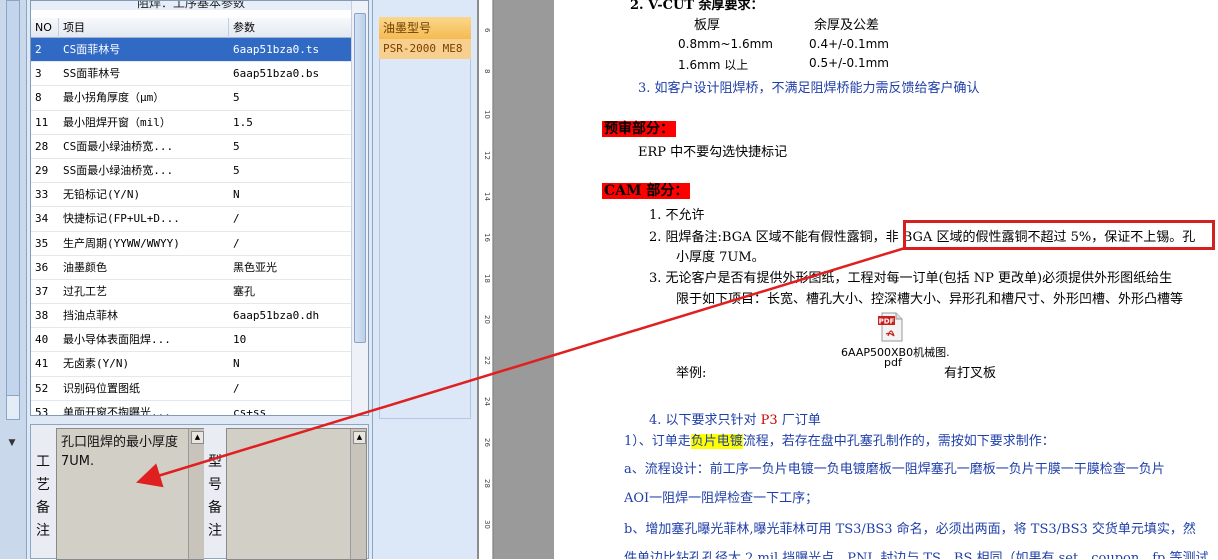 The height and width of the screenshot is (560, 1218). I want to click on table-row: 28 CS面最小绿油桥宽... 5, so click(192, 147).